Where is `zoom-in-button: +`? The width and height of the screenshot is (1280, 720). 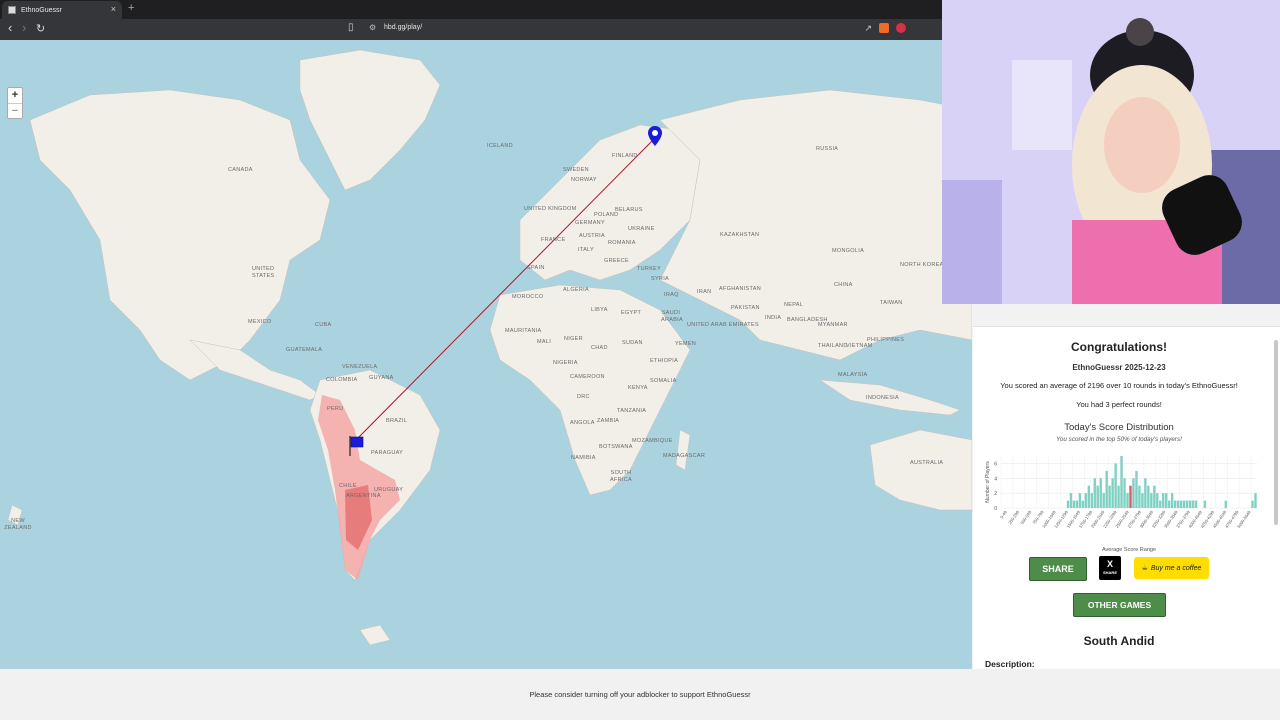 zoom-in-button: + is located at coordinates (15, 95).